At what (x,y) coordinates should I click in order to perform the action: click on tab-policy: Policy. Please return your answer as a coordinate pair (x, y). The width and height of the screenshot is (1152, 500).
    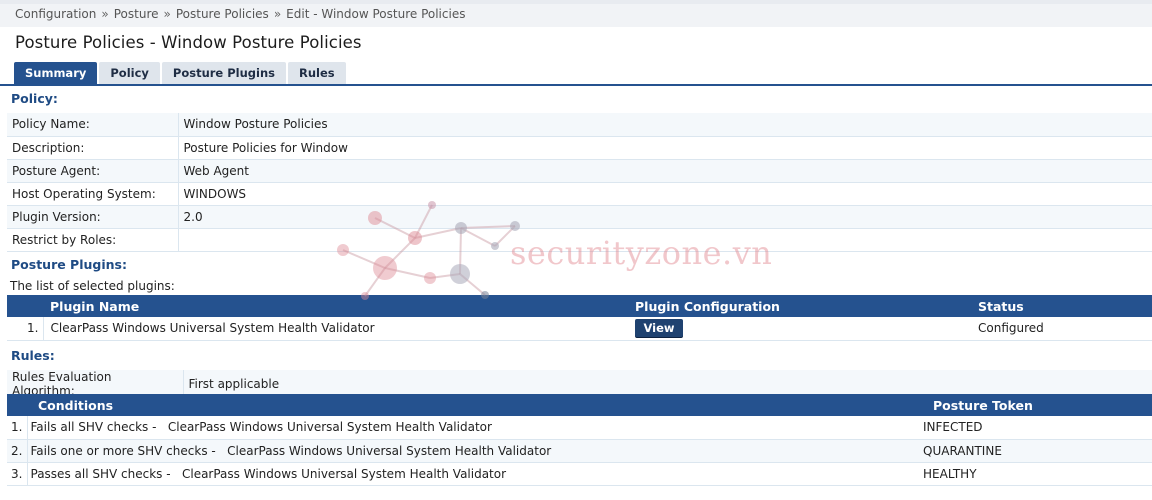
    Looking at the image, I should click on (129, 73).